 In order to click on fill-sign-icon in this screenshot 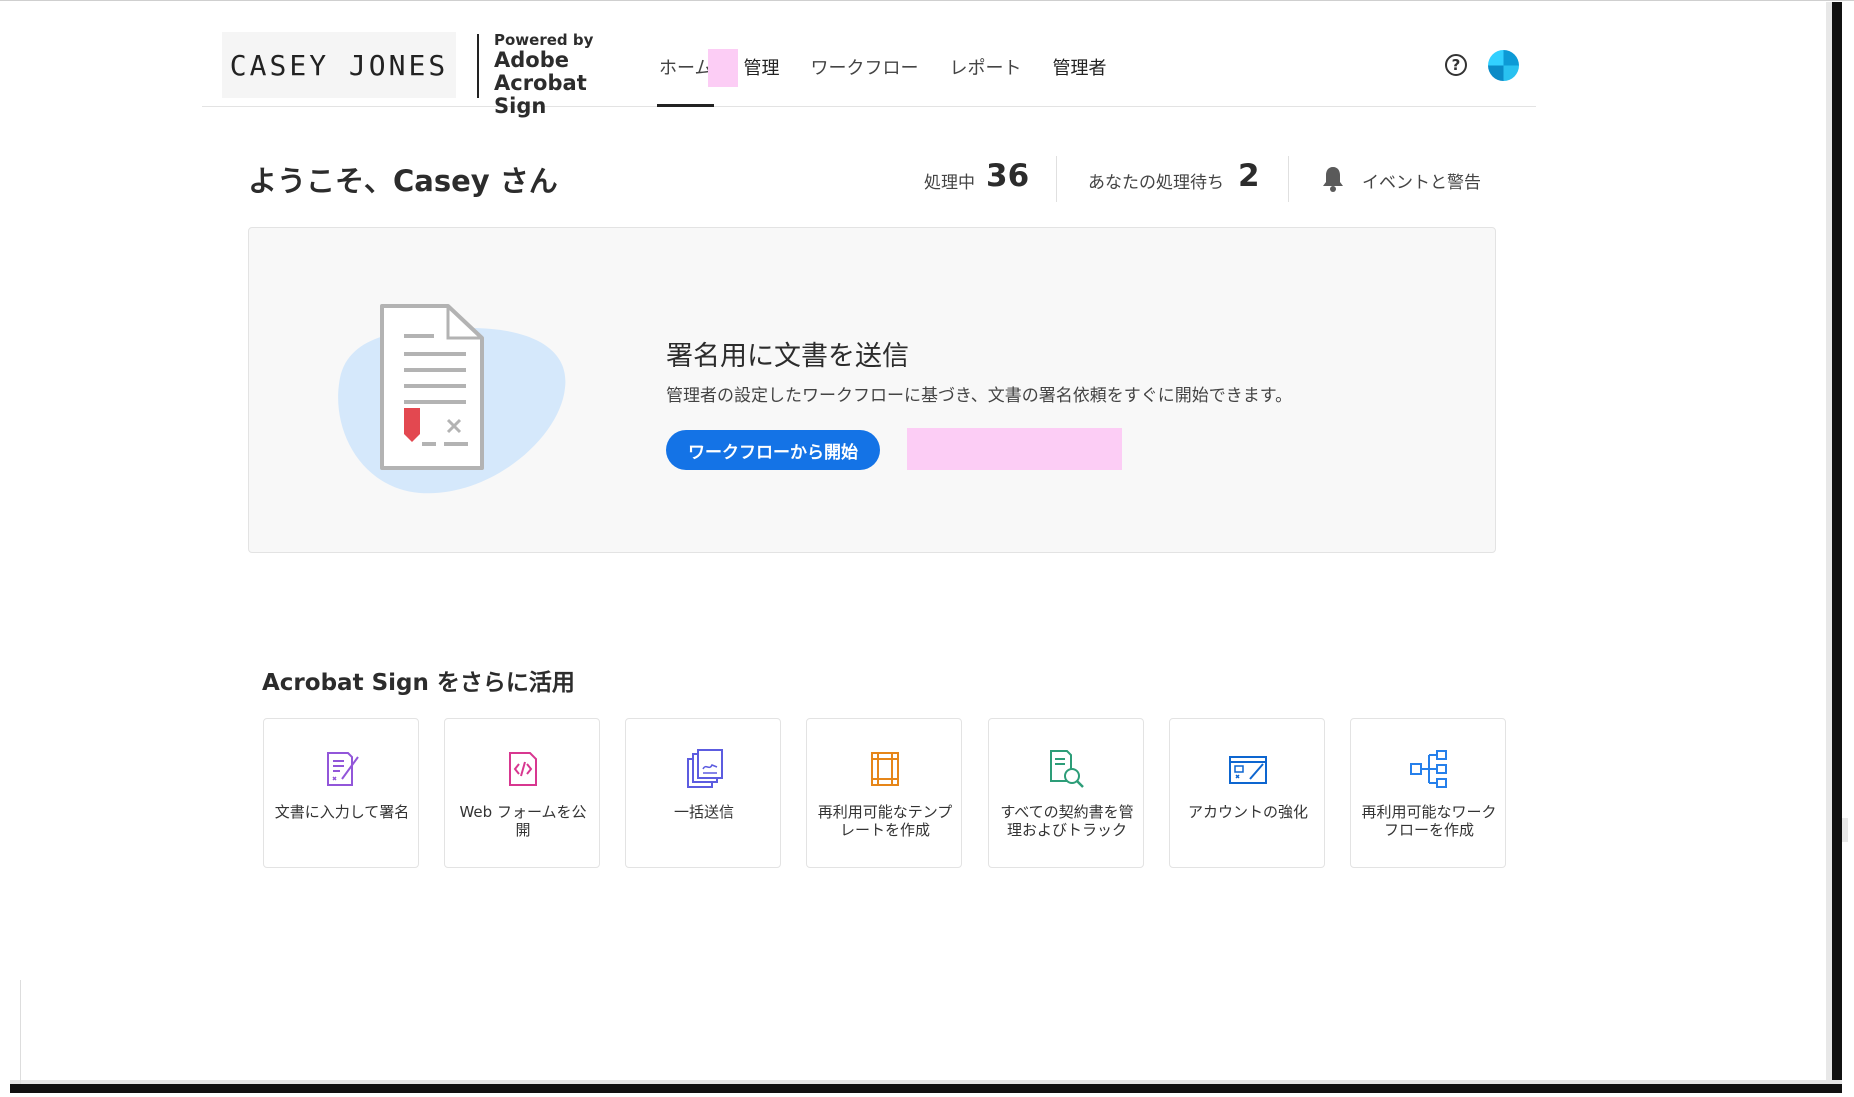, I will do `click(343, 769)`.